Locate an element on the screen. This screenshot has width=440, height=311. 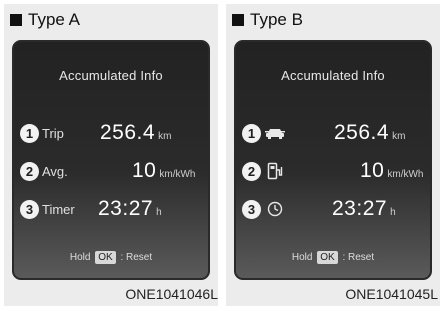
type-a-timer-row: 3 Timer 23:27 h is located at coordinates (112, 209).